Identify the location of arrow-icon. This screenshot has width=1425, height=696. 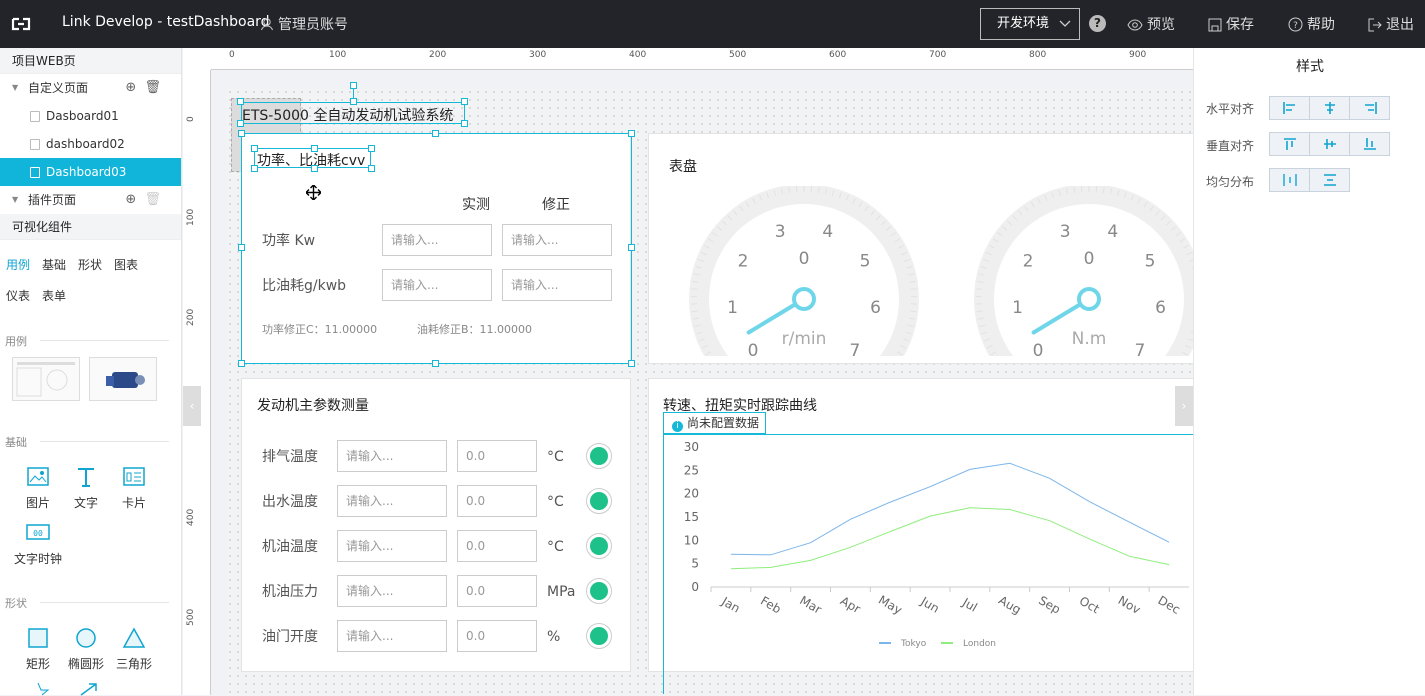
(89, 689).